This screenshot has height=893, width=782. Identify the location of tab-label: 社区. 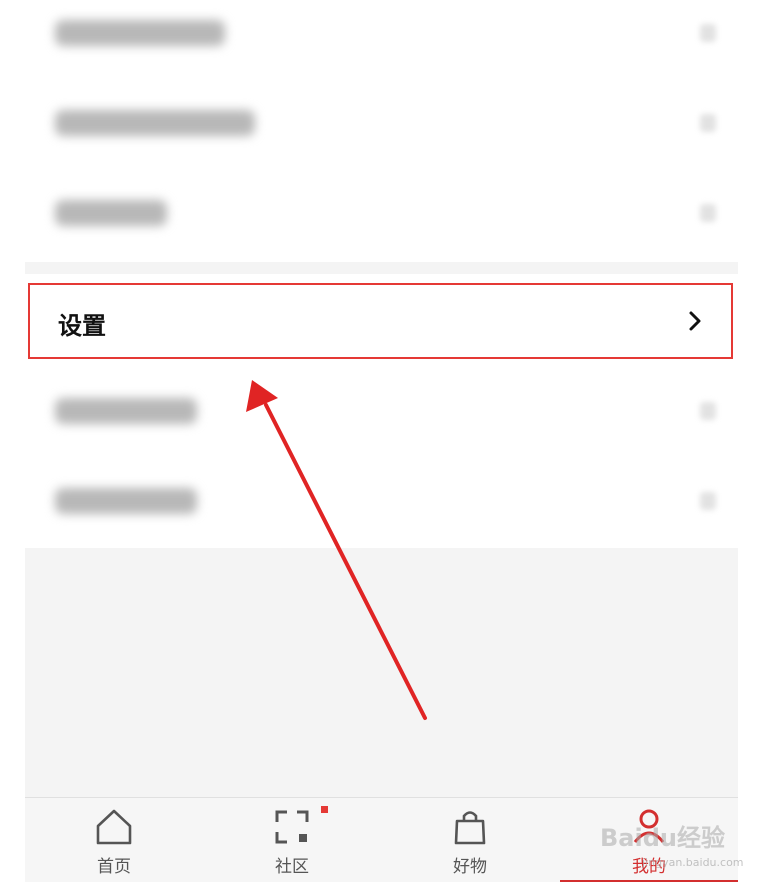
(292, 867).